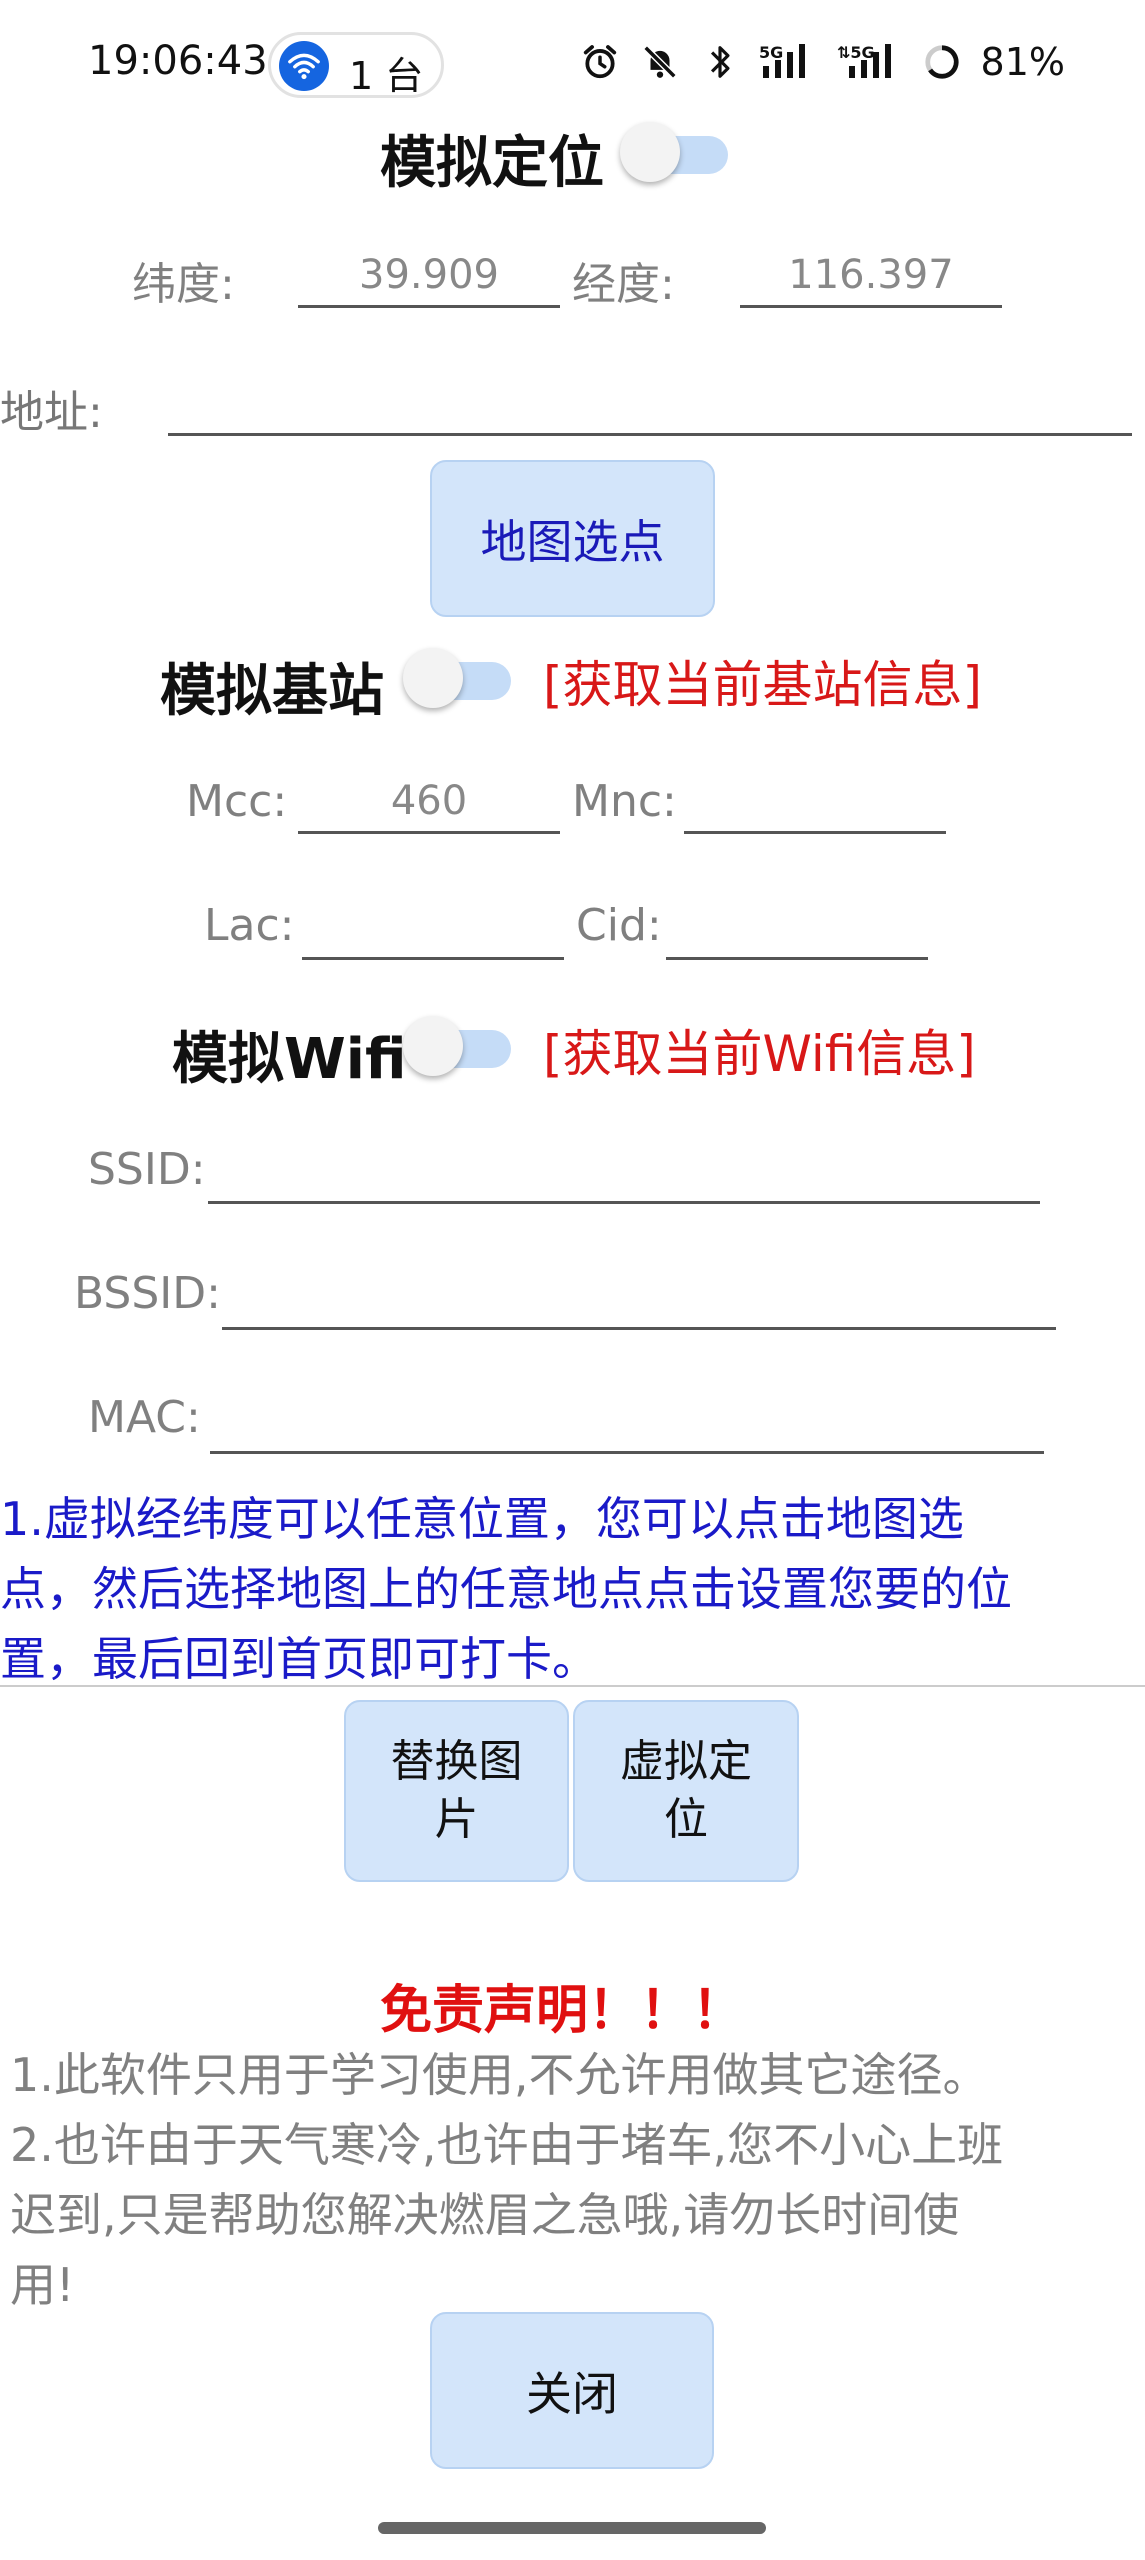 Image resolution: width=1145 pixels, height=2560 pixels. I want to click on mcc-label: Mcc:, so click(237, 801).